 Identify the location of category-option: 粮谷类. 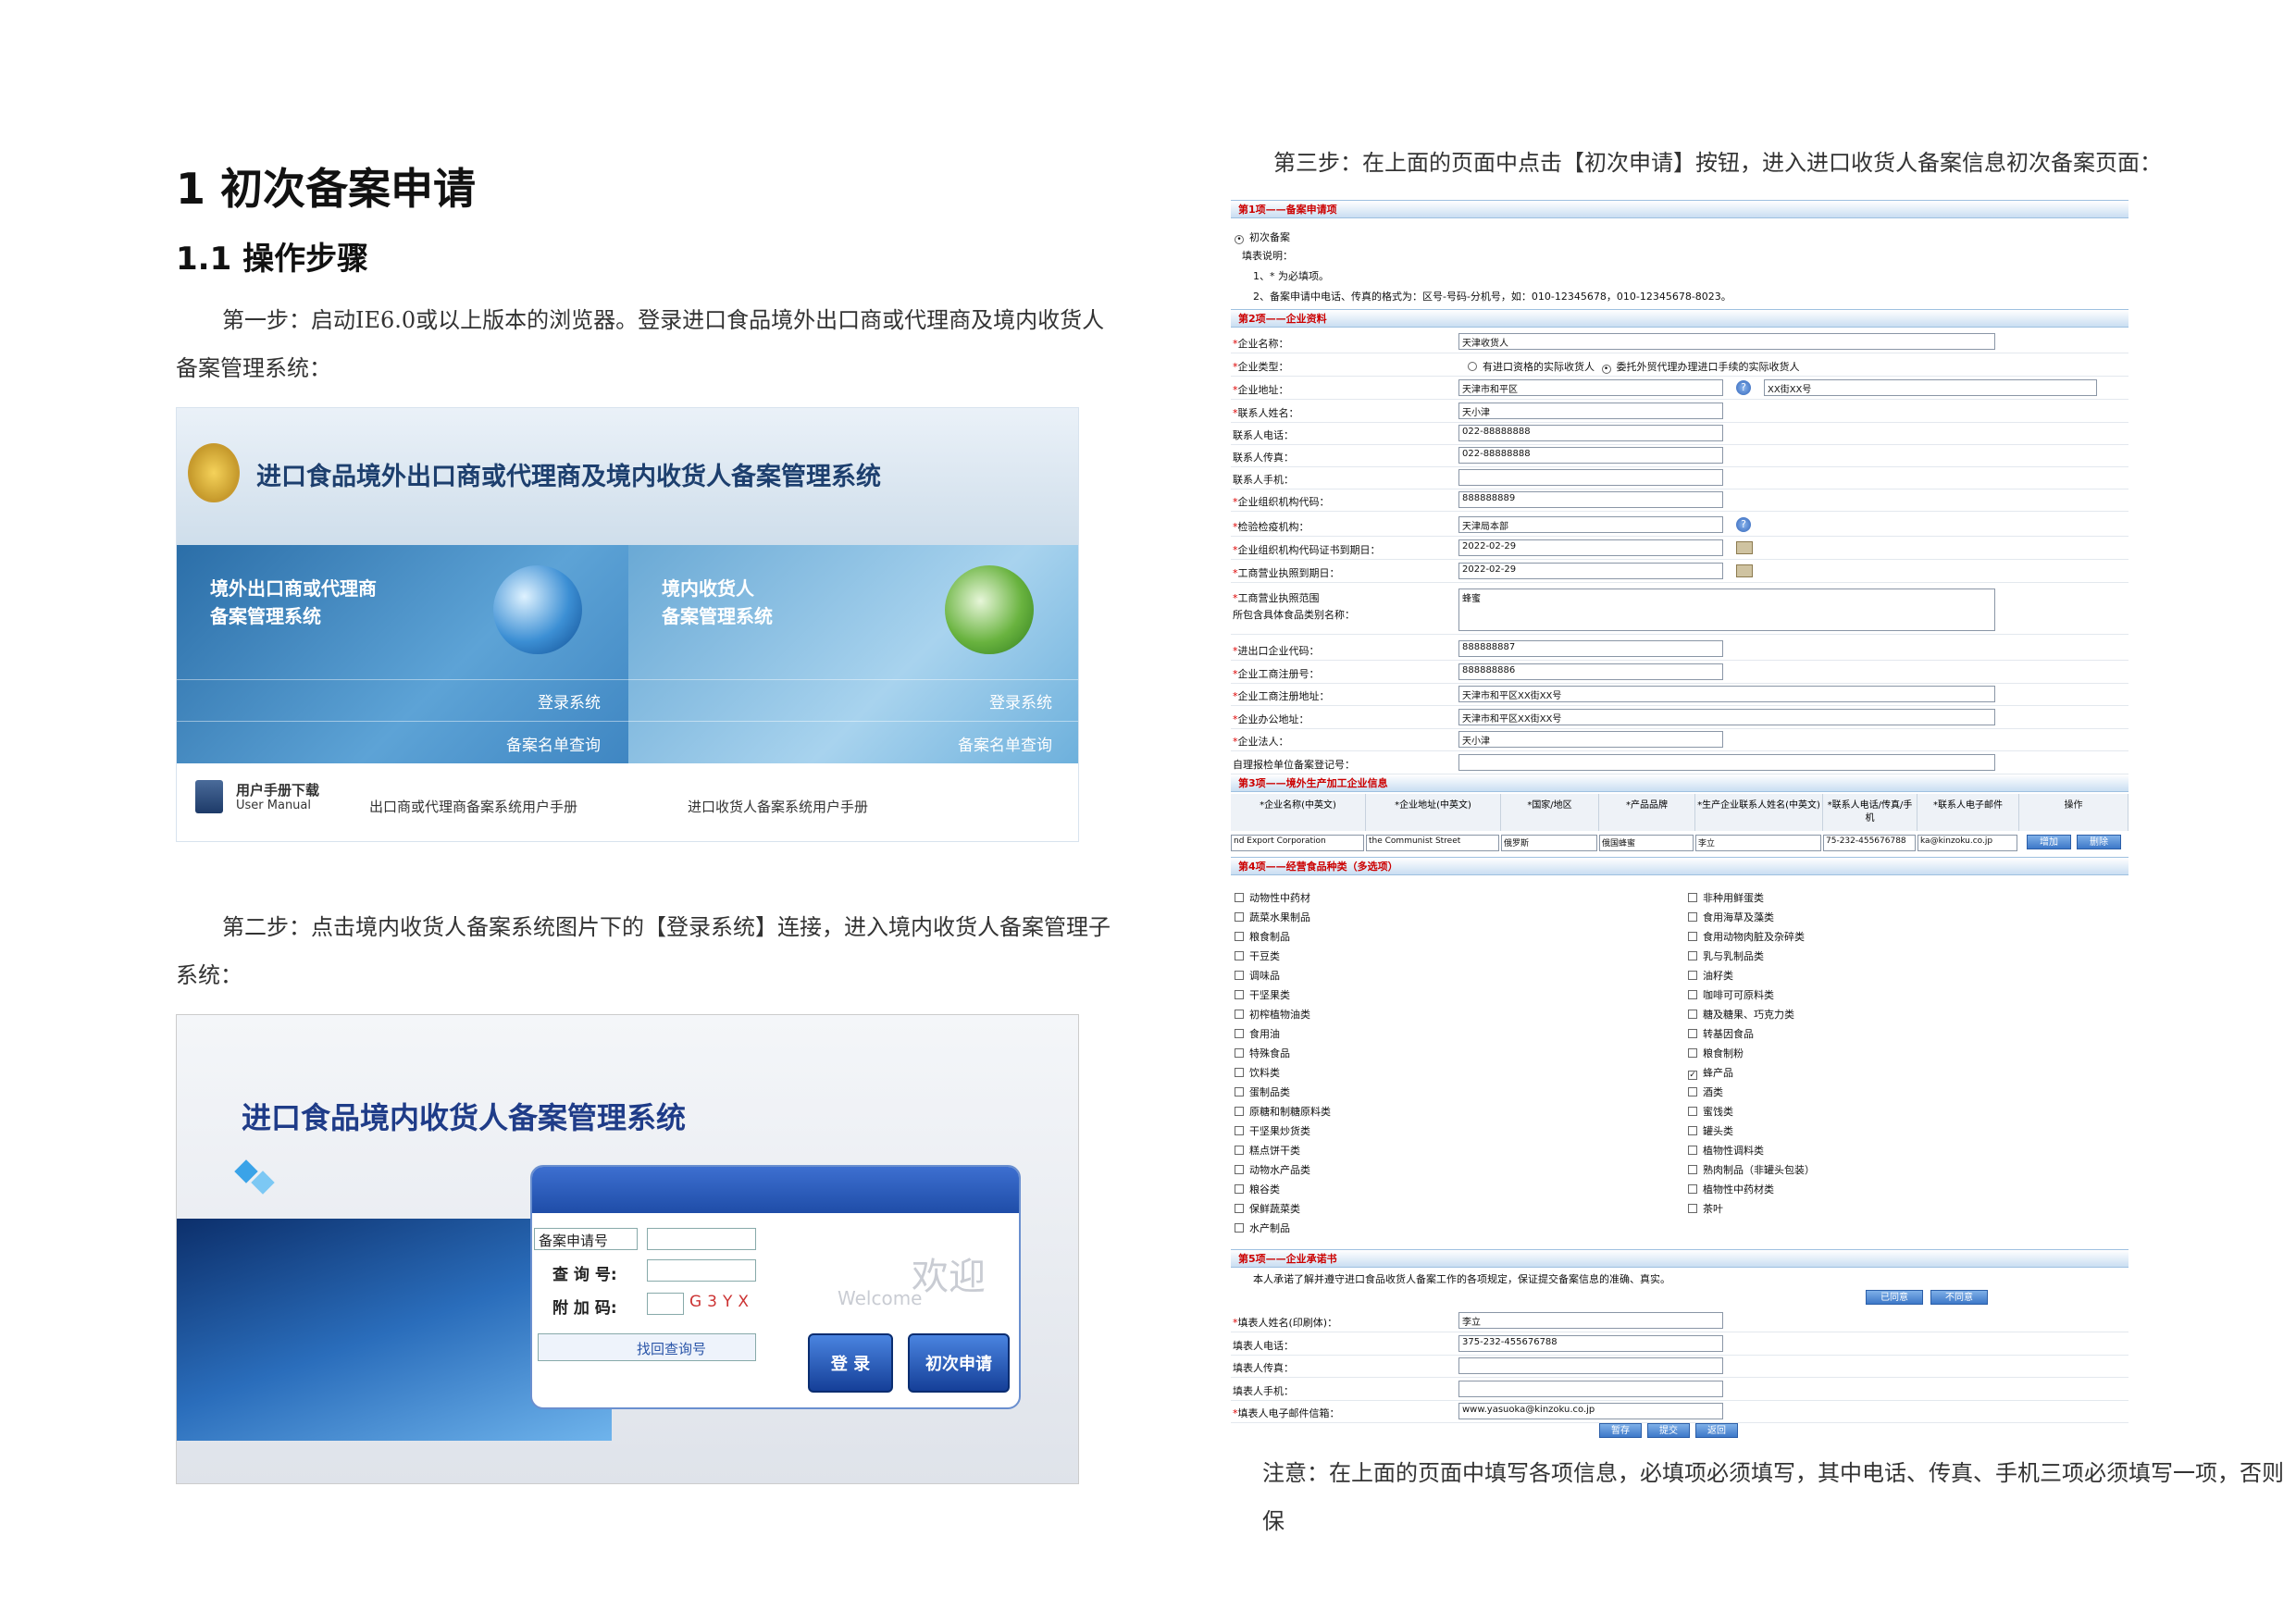
(1258, 1189).